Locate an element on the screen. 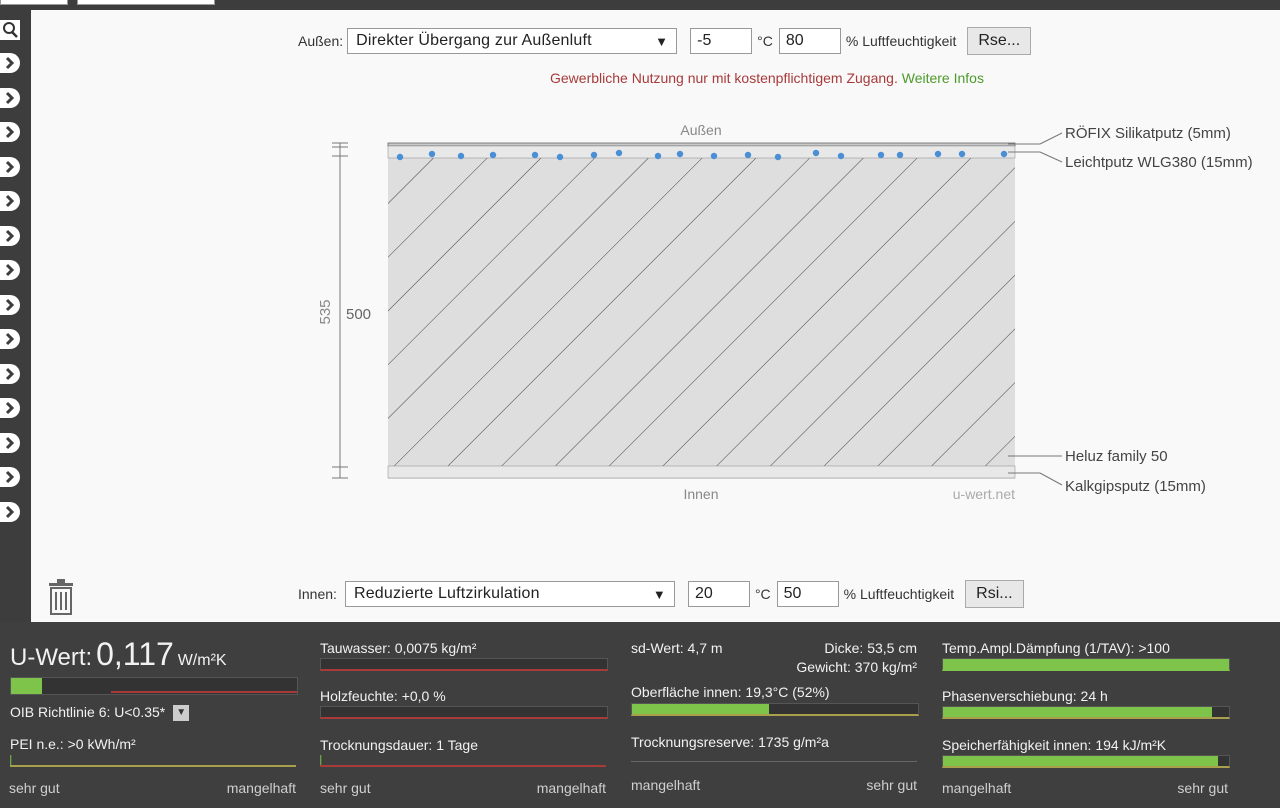 The image size is (1280, 808). holzfeuchte: Holzfeuchte: +0,0 % is located at coordinates (383, 696).